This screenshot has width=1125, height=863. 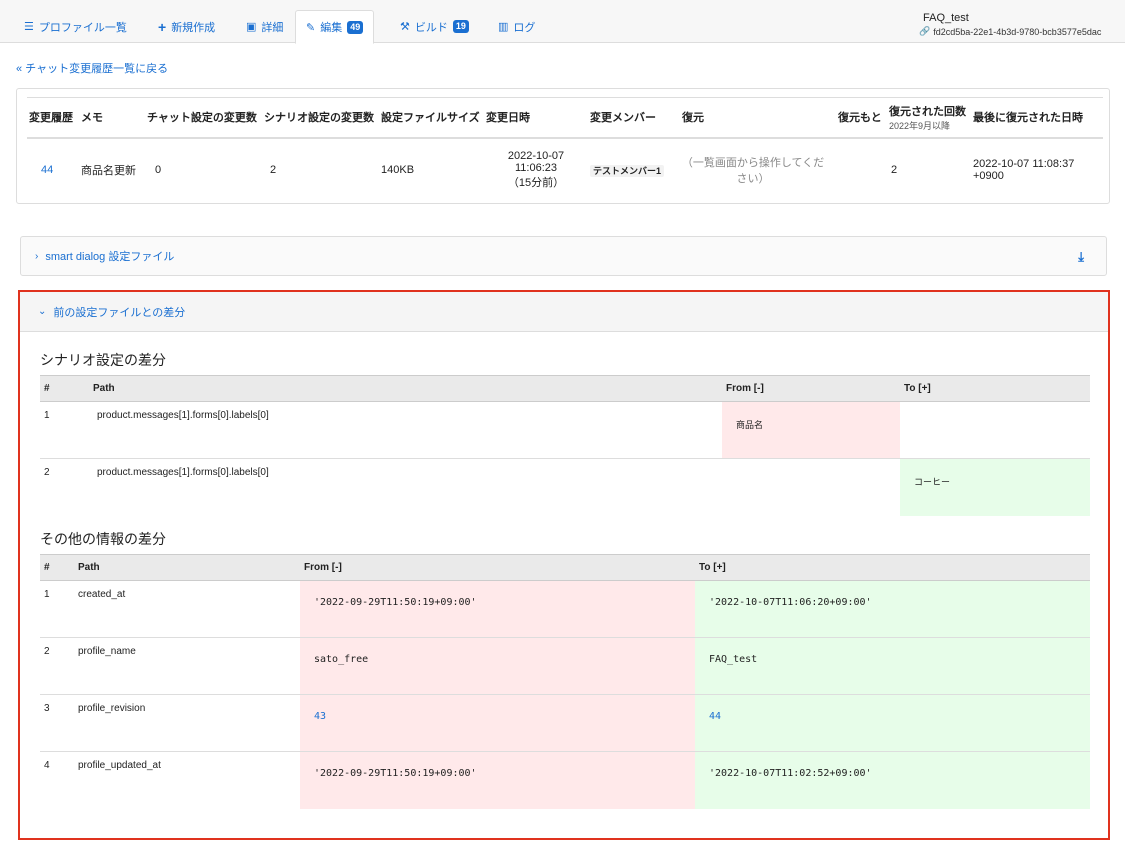 I want to click on row-from, so click(x=811, y=487).